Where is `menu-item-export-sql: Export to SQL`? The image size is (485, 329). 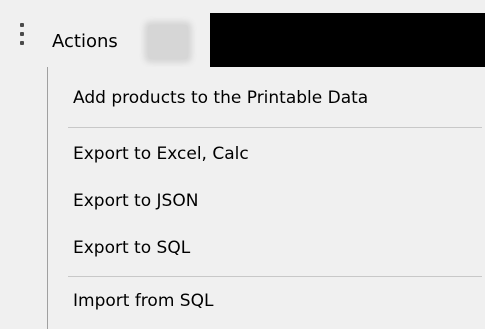 menu-item-export-sql: Export to SQL is located at coordinates (266, 248).